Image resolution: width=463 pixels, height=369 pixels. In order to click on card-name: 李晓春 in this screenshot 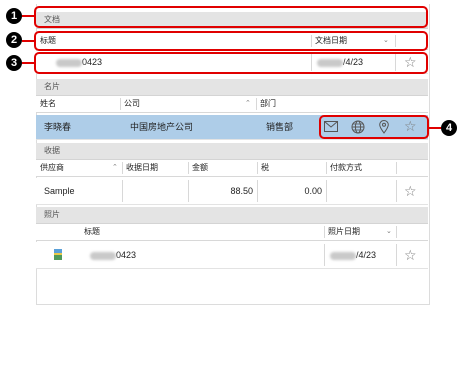, I will do `click(58, 127)`.